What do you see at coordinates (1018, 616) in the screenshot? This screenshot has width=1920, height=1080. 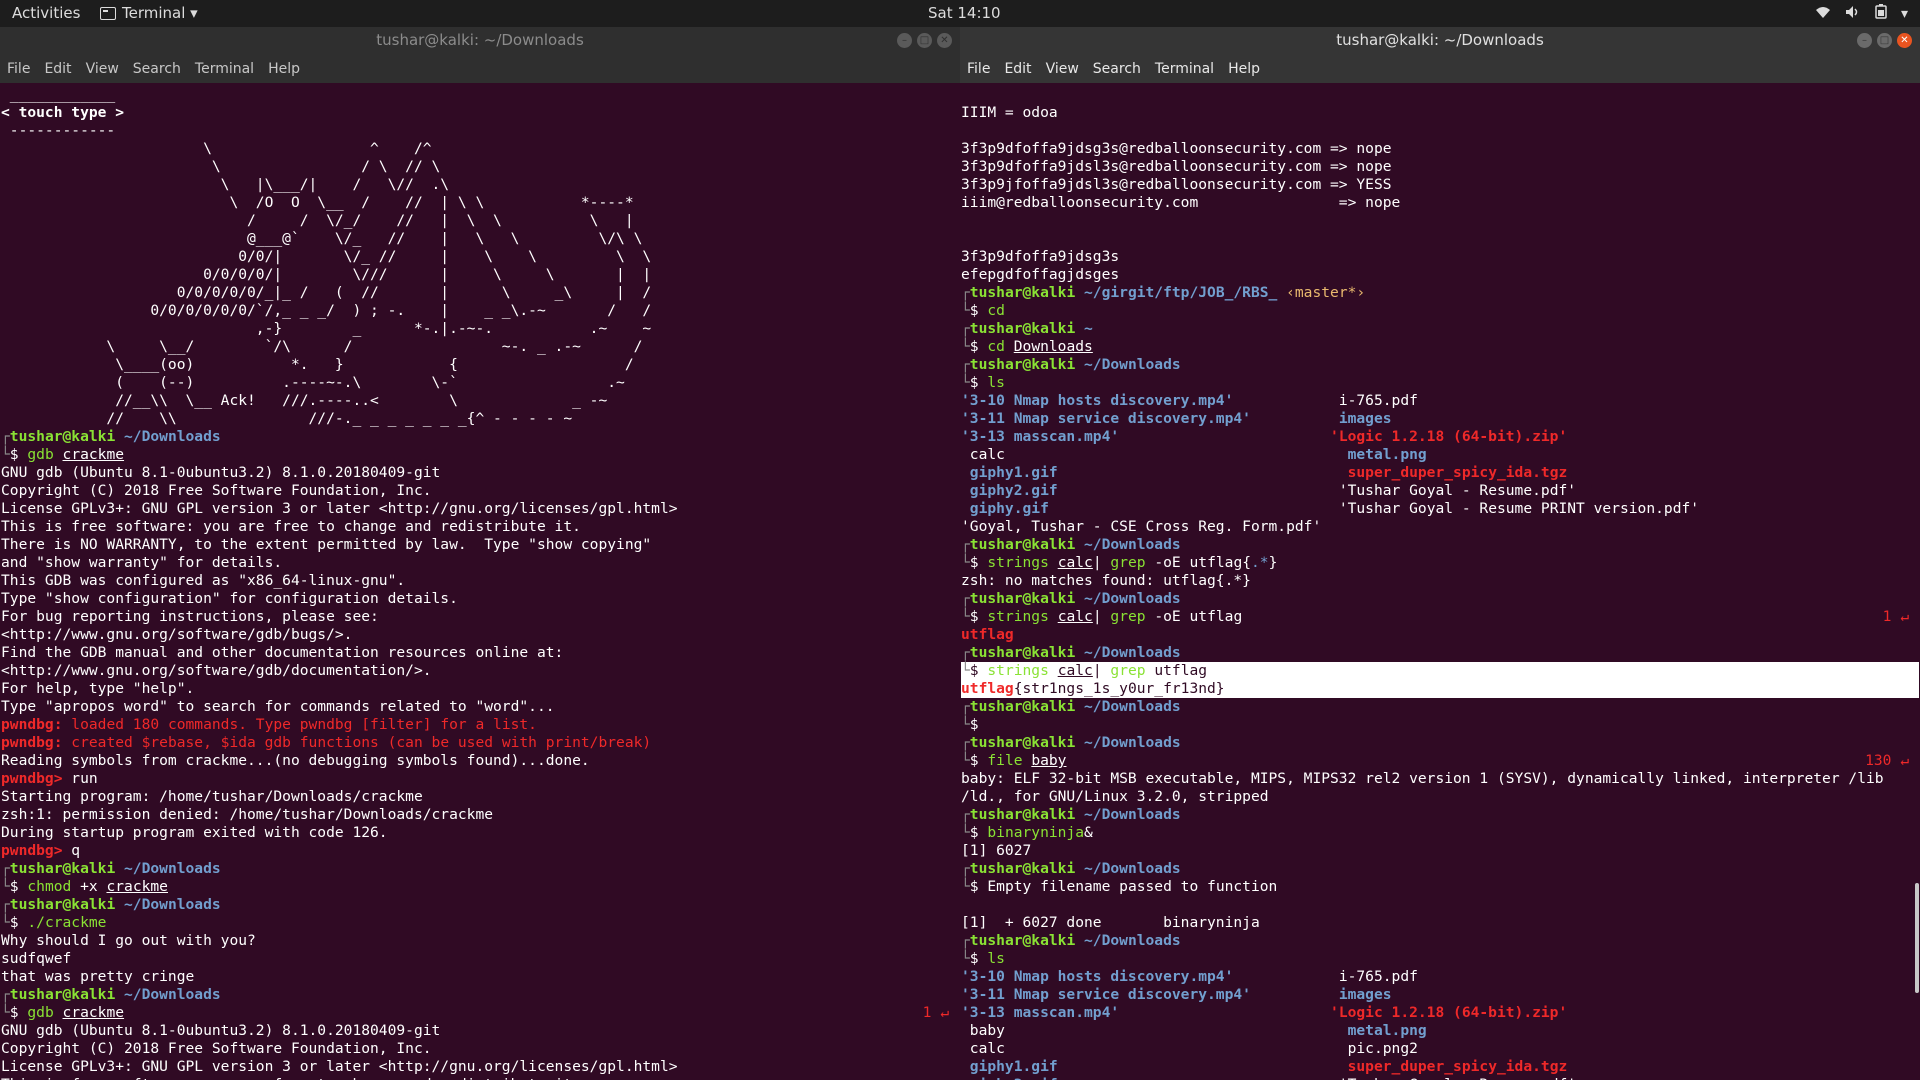 I see `terminal-text: strings` at bounding box center [1018, 616].